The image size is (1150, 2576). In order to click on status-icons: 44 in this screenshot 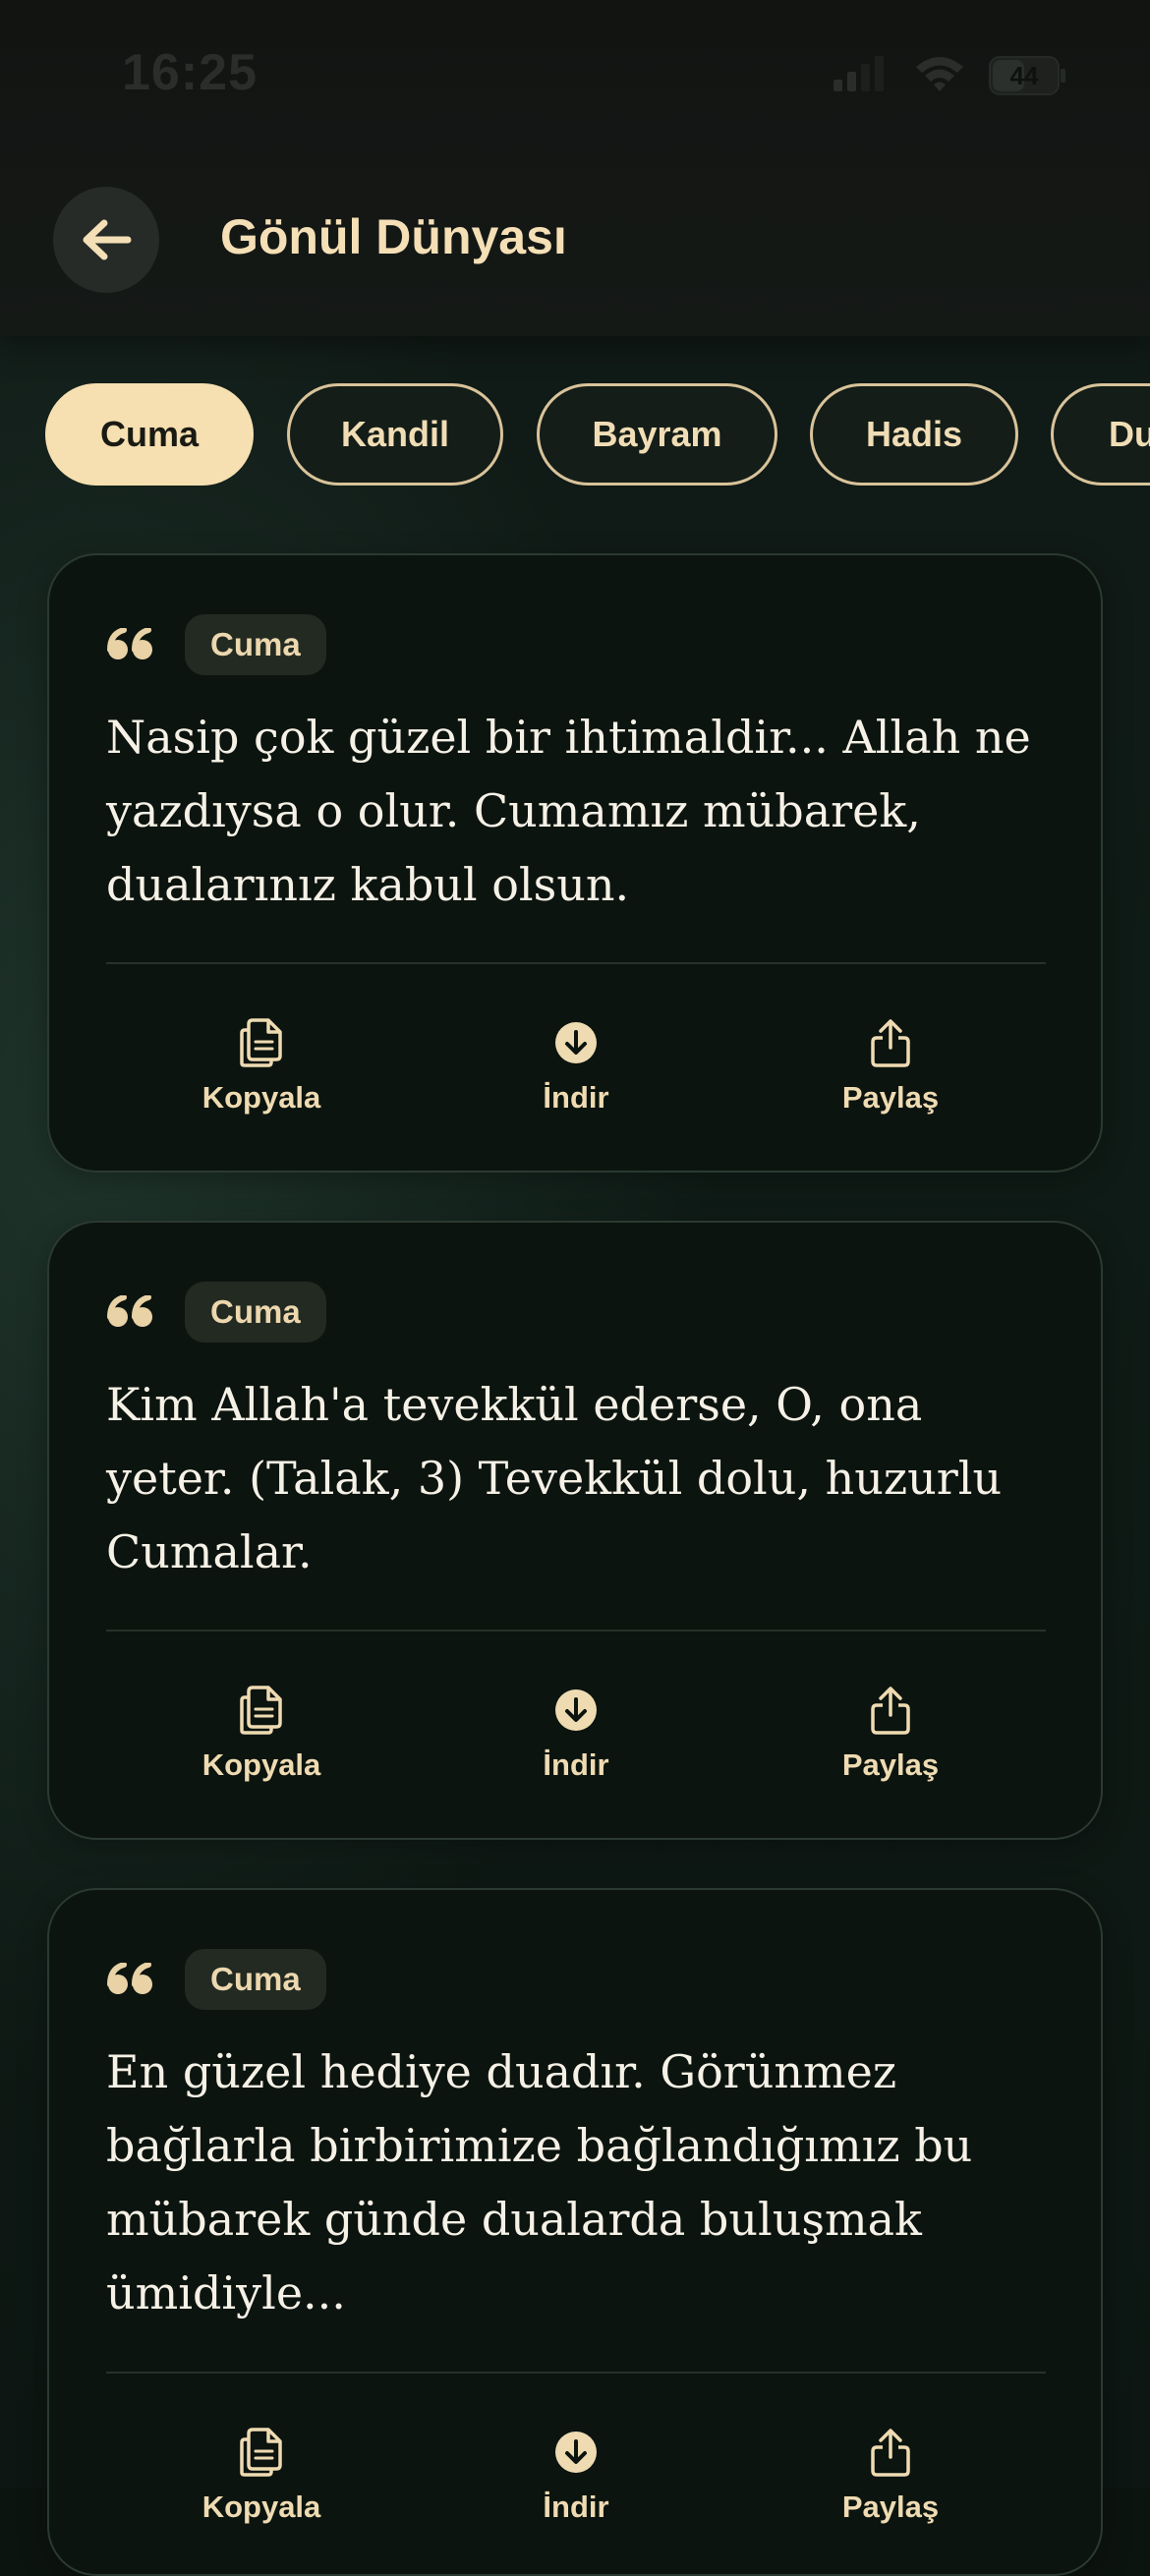, I will do `click(949, 76)`.